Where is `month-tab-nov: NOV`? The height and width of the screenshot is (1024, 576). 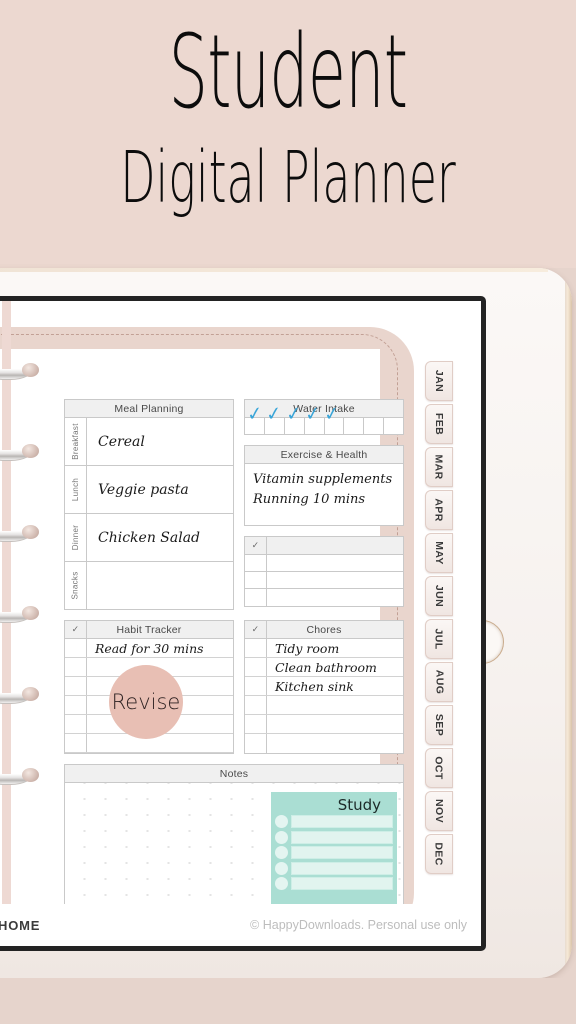 month-tab-nov: NOV is located at coordinates (439, 811).